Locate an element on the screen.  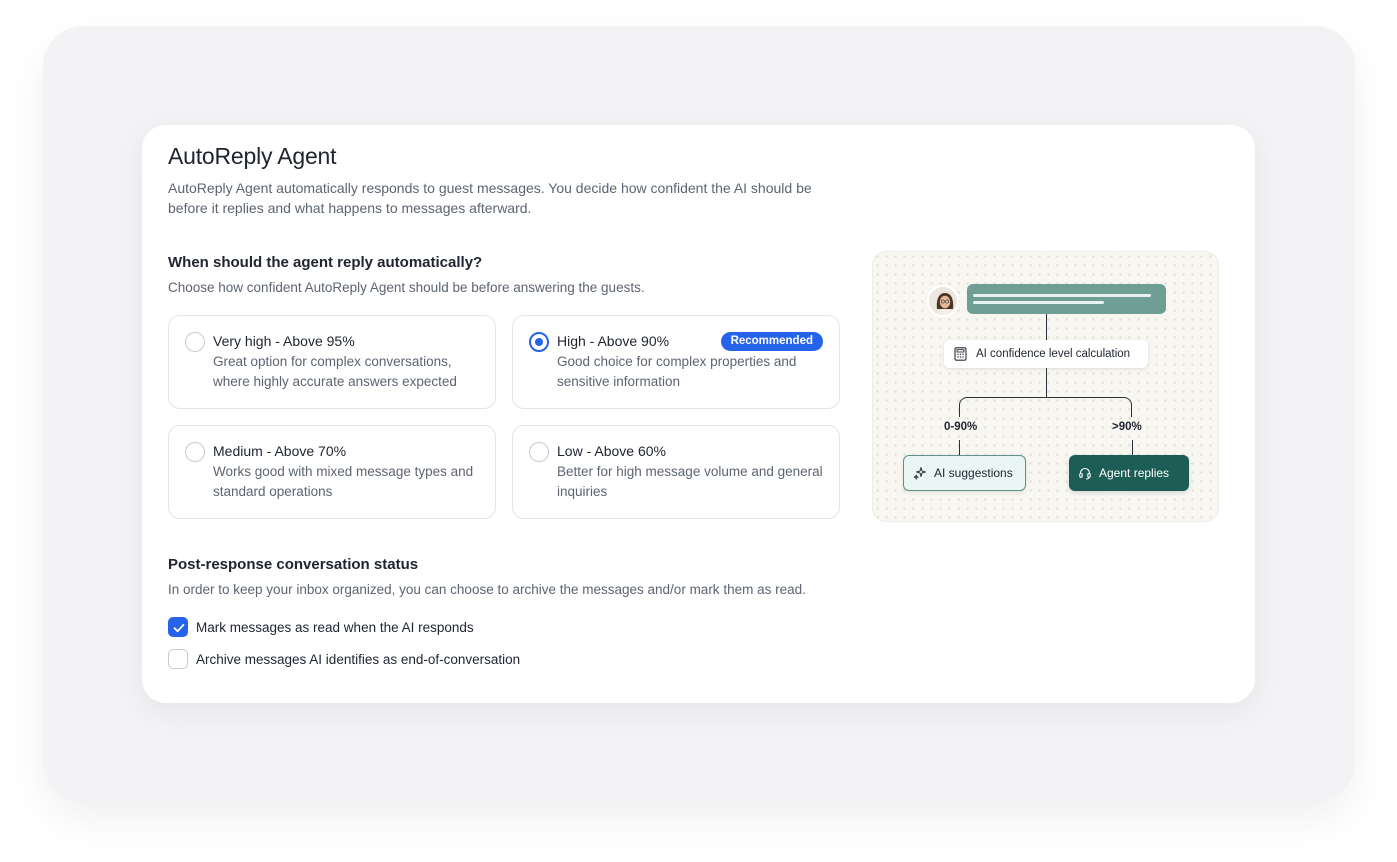
archive-checkbox is located at coordinates (178, 659).